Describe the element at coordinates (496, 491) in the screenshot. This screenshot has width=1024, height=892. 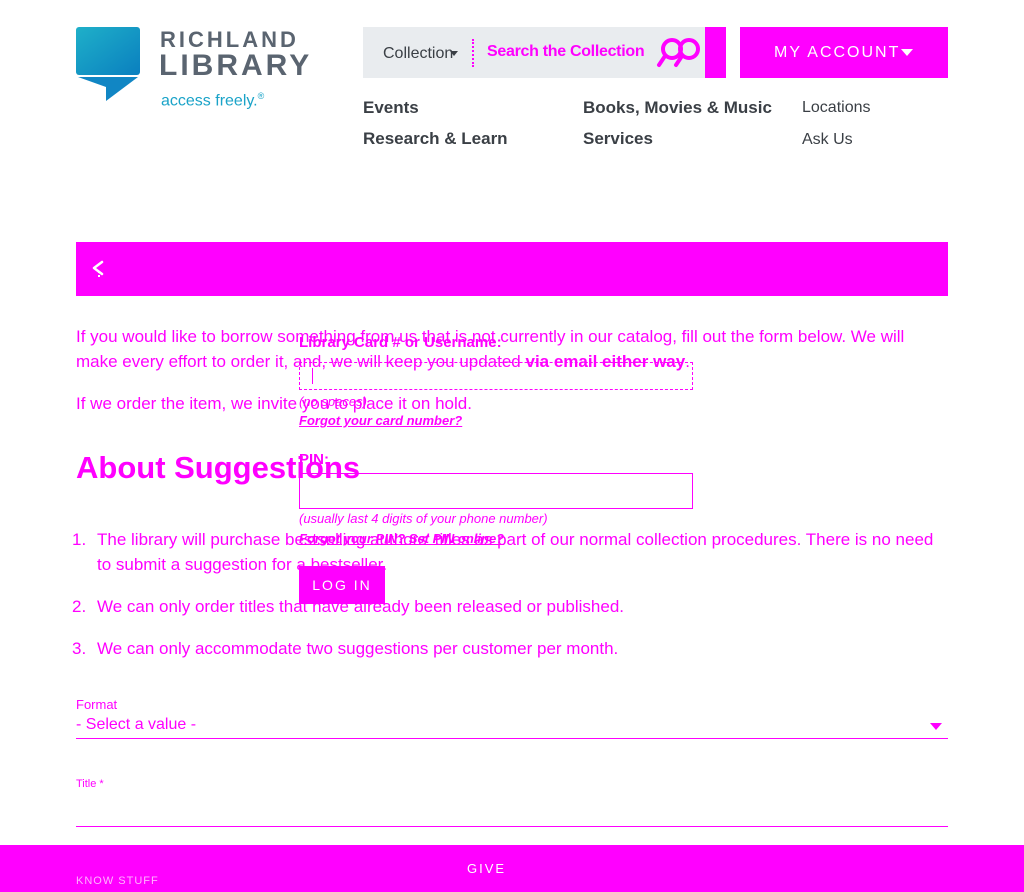
I see `pin-input` at that location.